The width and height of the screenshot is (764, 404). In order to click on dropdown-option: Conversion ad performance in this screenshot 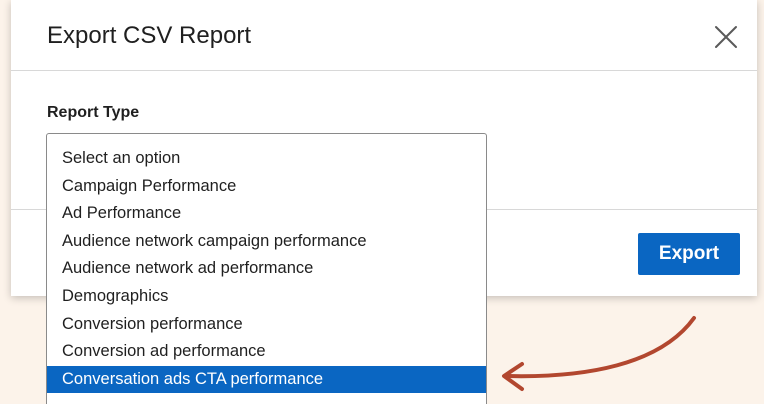, I will do `click(266, 352)`.